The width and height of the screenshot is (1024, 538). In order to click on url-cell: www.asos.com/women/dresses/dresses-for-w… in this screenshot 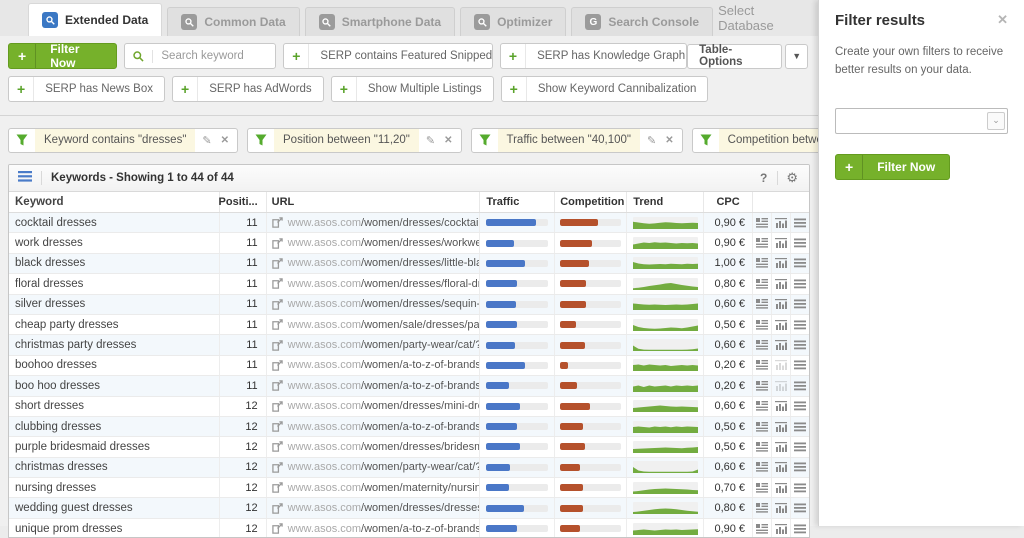, I will do `click(372, 508)`.